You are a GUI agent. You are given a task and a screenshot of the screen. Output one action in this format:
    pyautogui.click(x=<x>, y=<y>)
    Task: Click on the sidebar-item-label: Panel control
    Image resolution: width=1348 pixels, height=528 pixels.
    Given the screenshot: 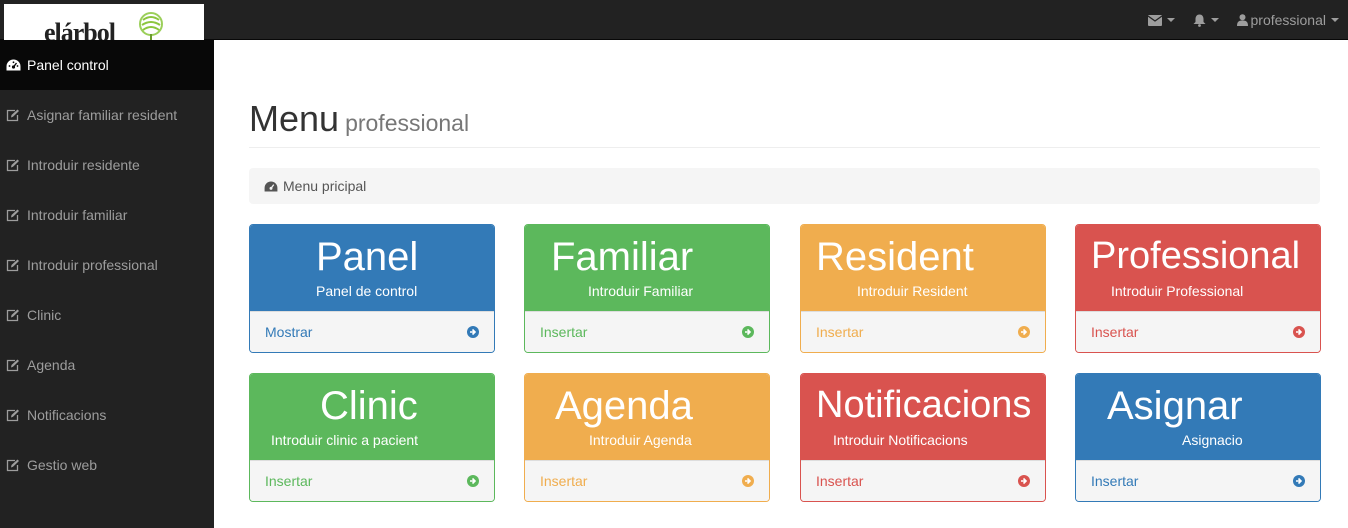 What is the action you would take?
    pyautogui.click(x=68, y=65)
    